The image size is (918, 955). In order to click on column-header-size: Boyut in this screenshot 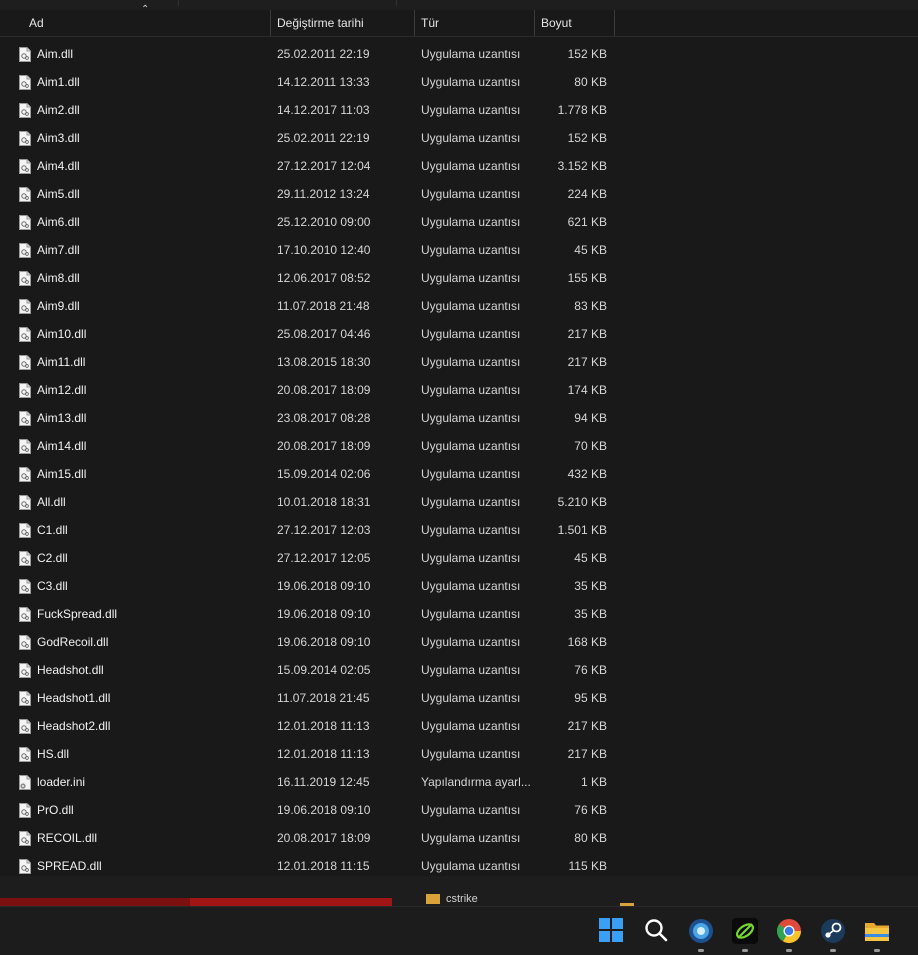, I will do `click(575, 23)`.